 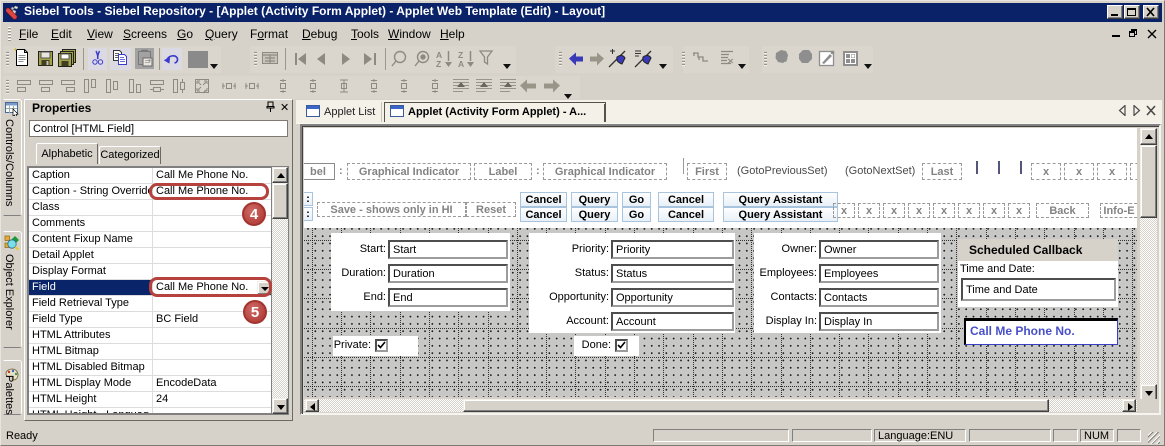 I want to click on svg-text: A, so click(x=461, y=64).